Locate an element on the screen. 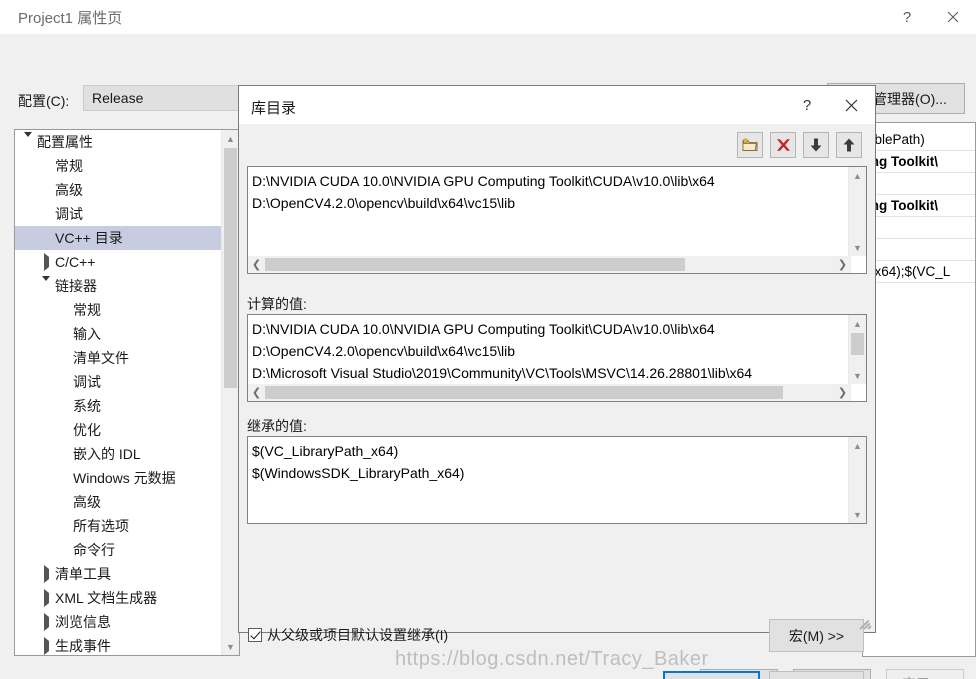  evaluated-vertical-scrollbar: ▲ ▼ is located at coordinates (857, 349).